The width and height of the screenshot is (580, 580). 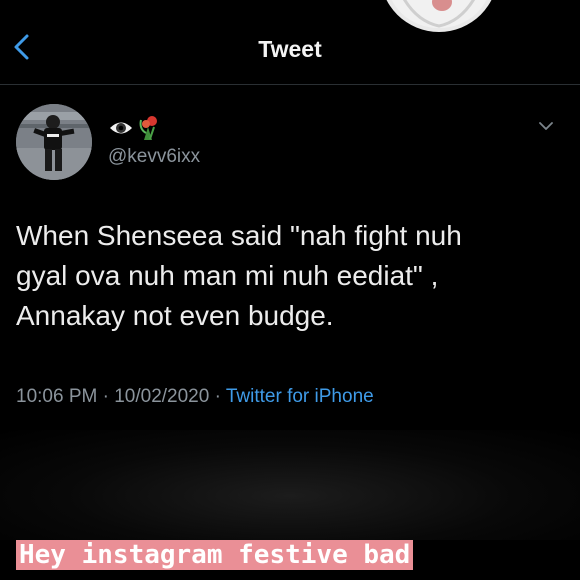 I want to click on user-handle: @kevv6ixx, so click(x=154, y=157).